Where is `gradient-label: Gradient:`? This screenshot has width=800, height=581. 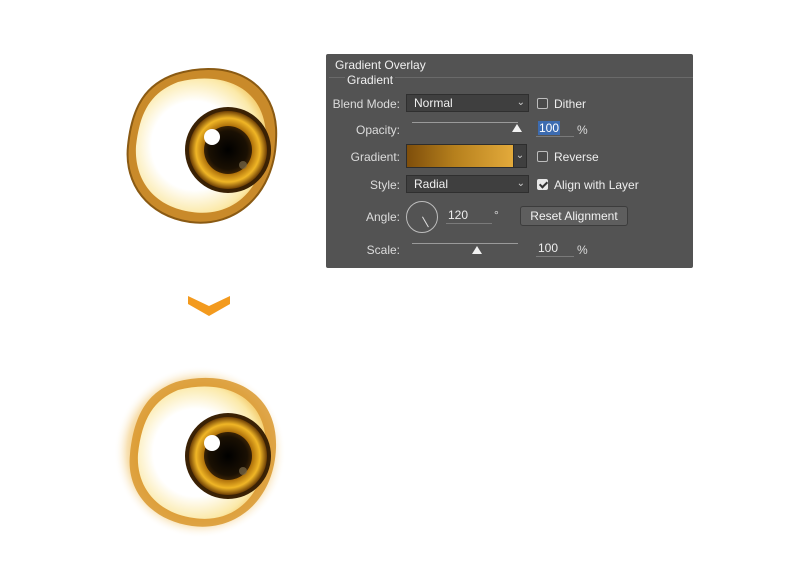
gradient-label: Gradient: is located at coordinates (375, 157).